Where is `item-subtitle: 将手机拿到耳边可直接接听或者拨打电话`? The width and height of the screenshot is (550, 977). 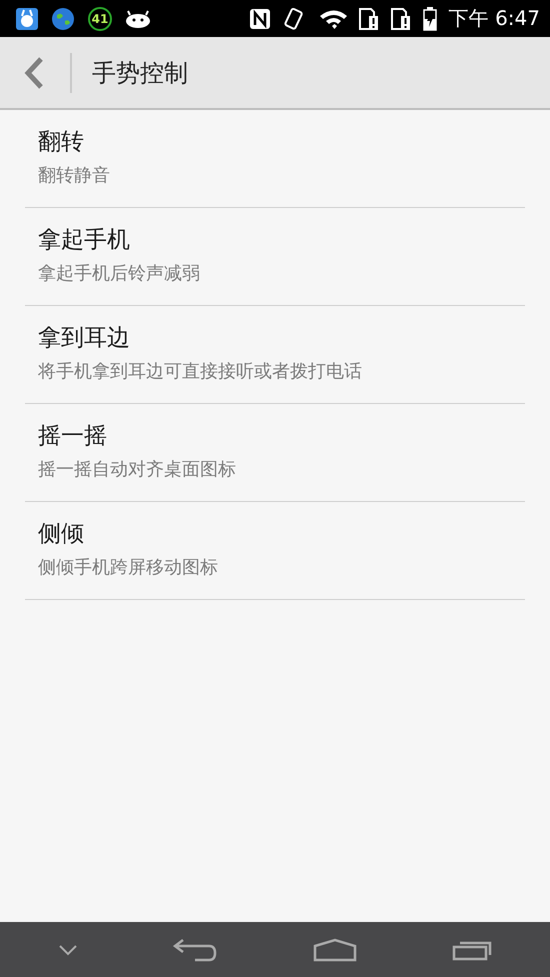
item-subtitle: 将手机拿到耳边可直接接听或者拨打电话 is located at coordinates (200, 371).